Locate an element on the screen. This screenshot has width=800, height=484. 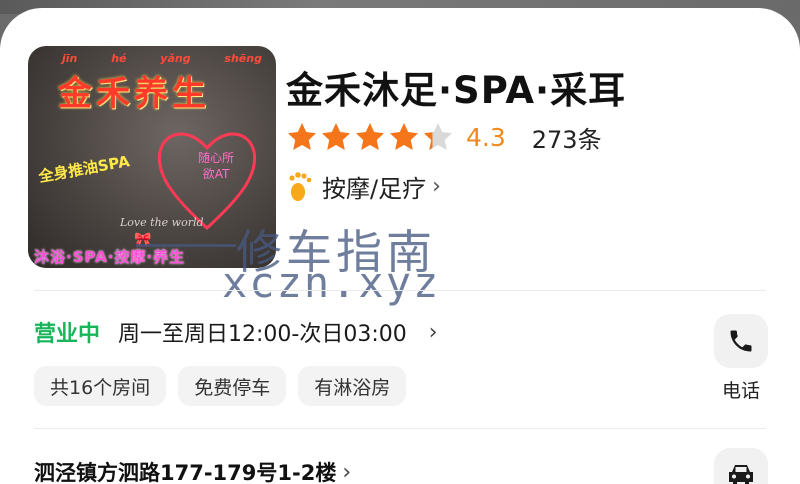
rating-row: 4.3 273条 is located at coordinates (444, 137).